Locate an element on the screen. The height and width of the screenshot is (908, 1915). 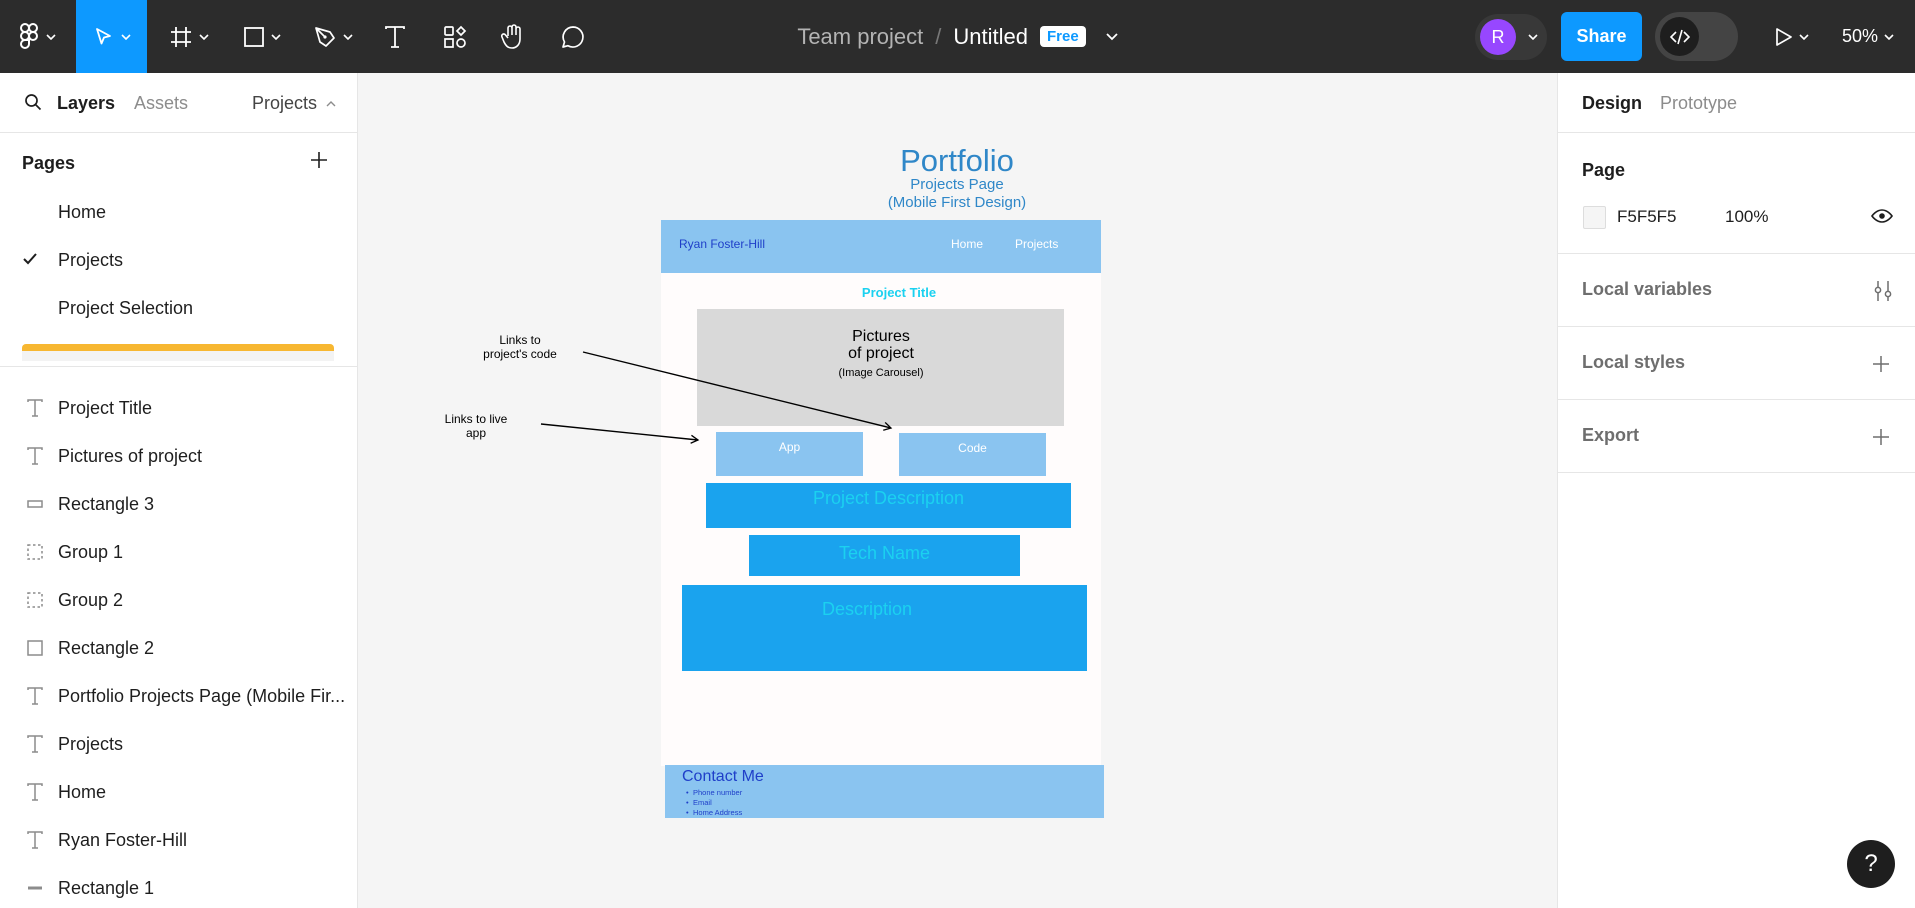
local-styles-section: Local styles is located at coordinates (1736, 363).